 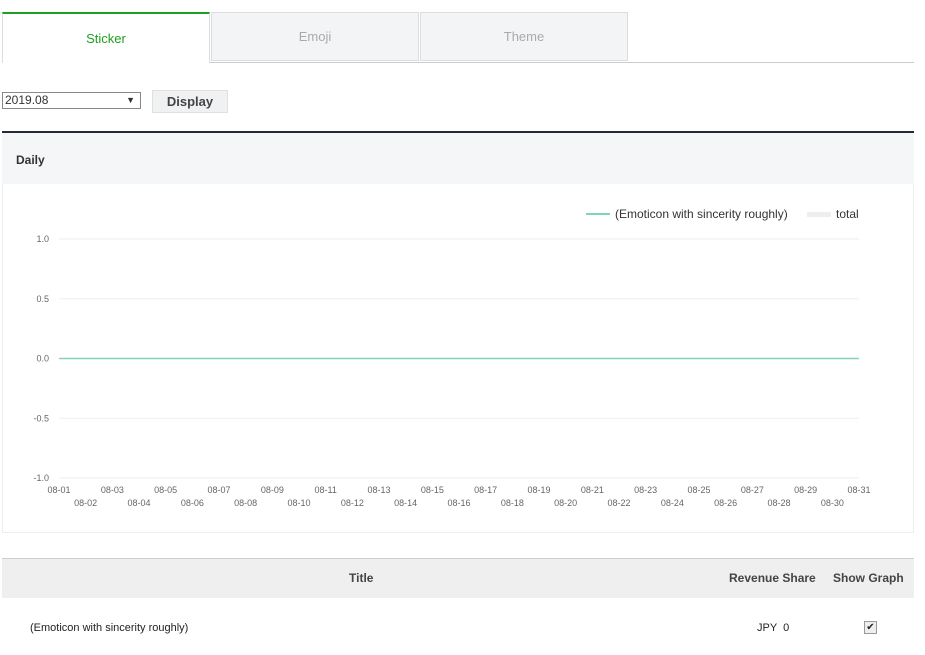 What do you see at coordinates (106, 37) in the screenshot?
I see `tab-sticker: Sticker` at bounding box center [106, 37].